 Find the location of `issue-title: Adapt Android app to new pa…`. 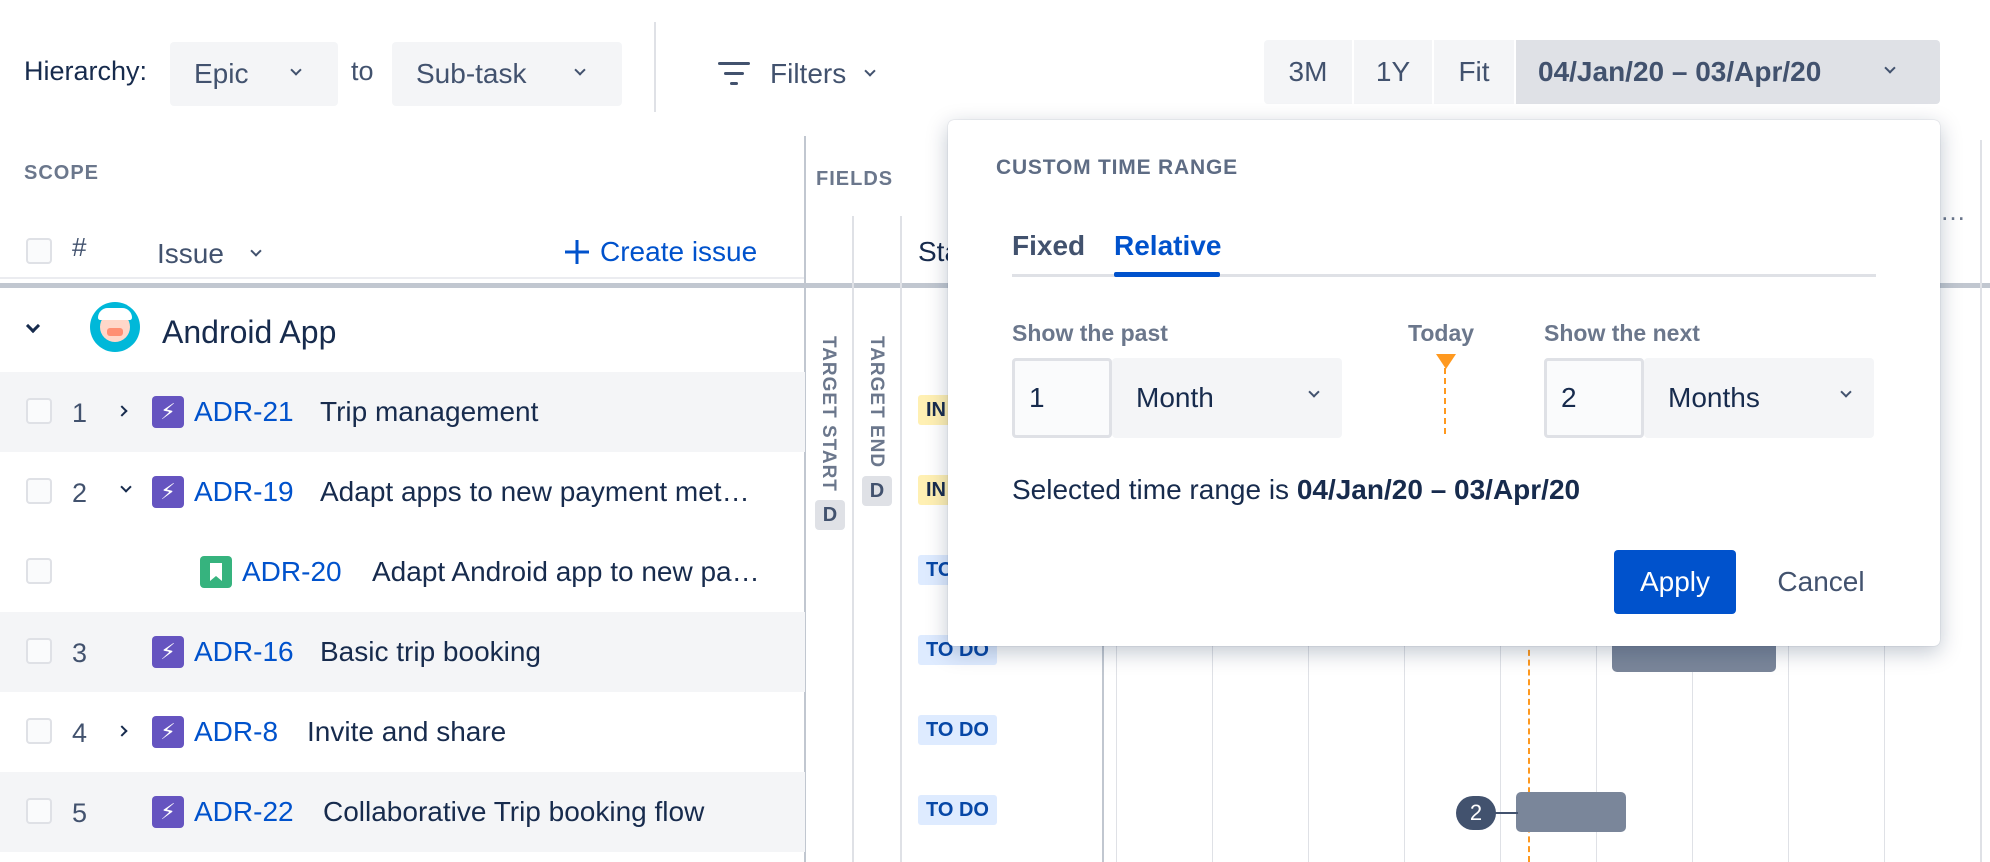

issue-title: Adapt Android app to new pa… is located at coordinates (572, 572).